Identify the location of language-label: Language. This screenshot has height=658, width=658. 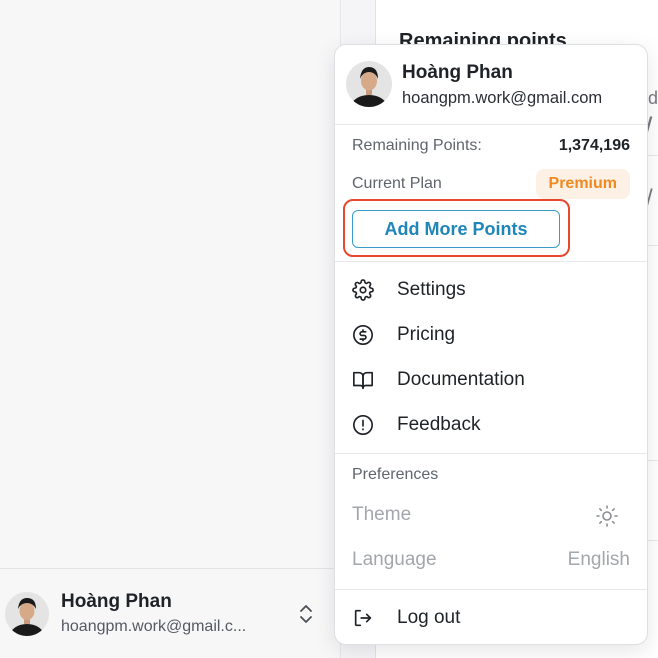
(394, 559).